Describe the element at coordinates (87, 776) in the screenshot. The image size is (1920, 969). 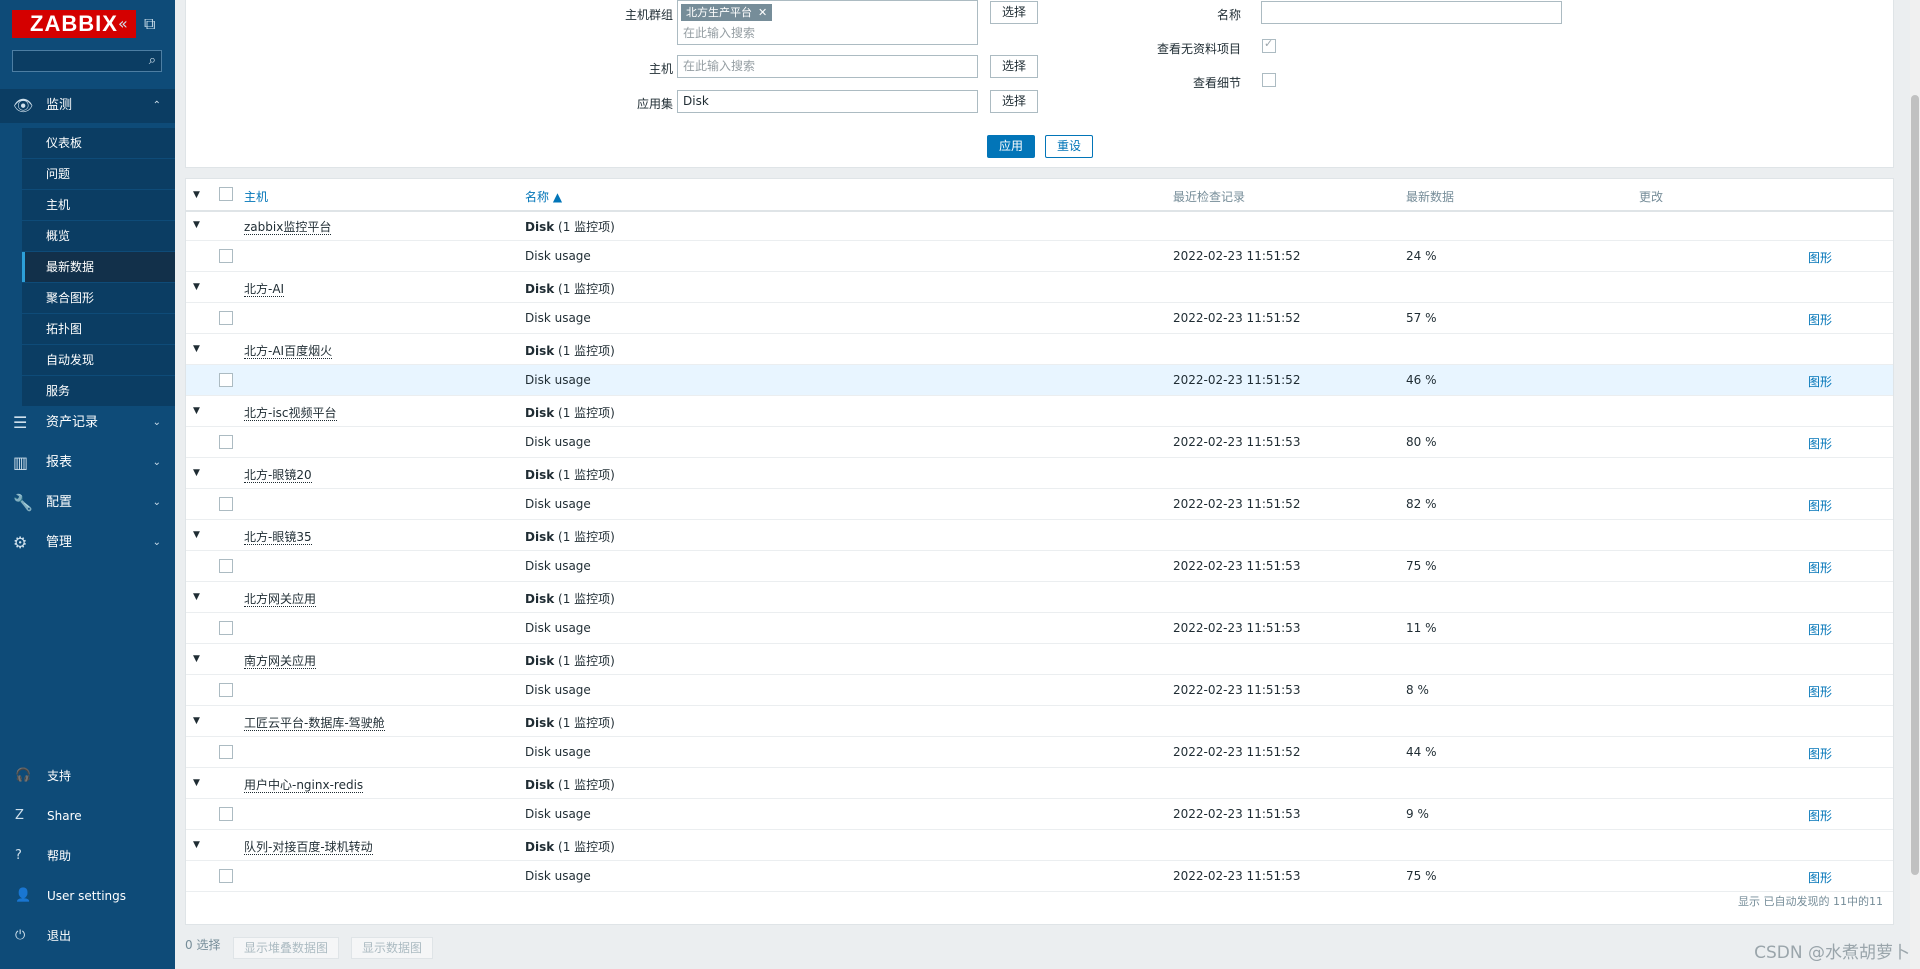
I see `support-link: 🎧 支持` at that location.